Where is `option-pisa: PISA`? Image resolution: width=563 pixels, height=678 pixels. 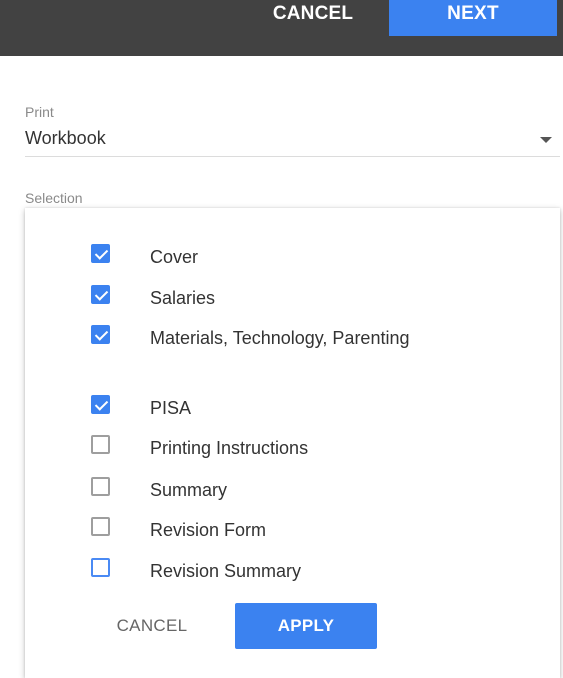 option-pisa: PISA is located at coordinates (311, 405).